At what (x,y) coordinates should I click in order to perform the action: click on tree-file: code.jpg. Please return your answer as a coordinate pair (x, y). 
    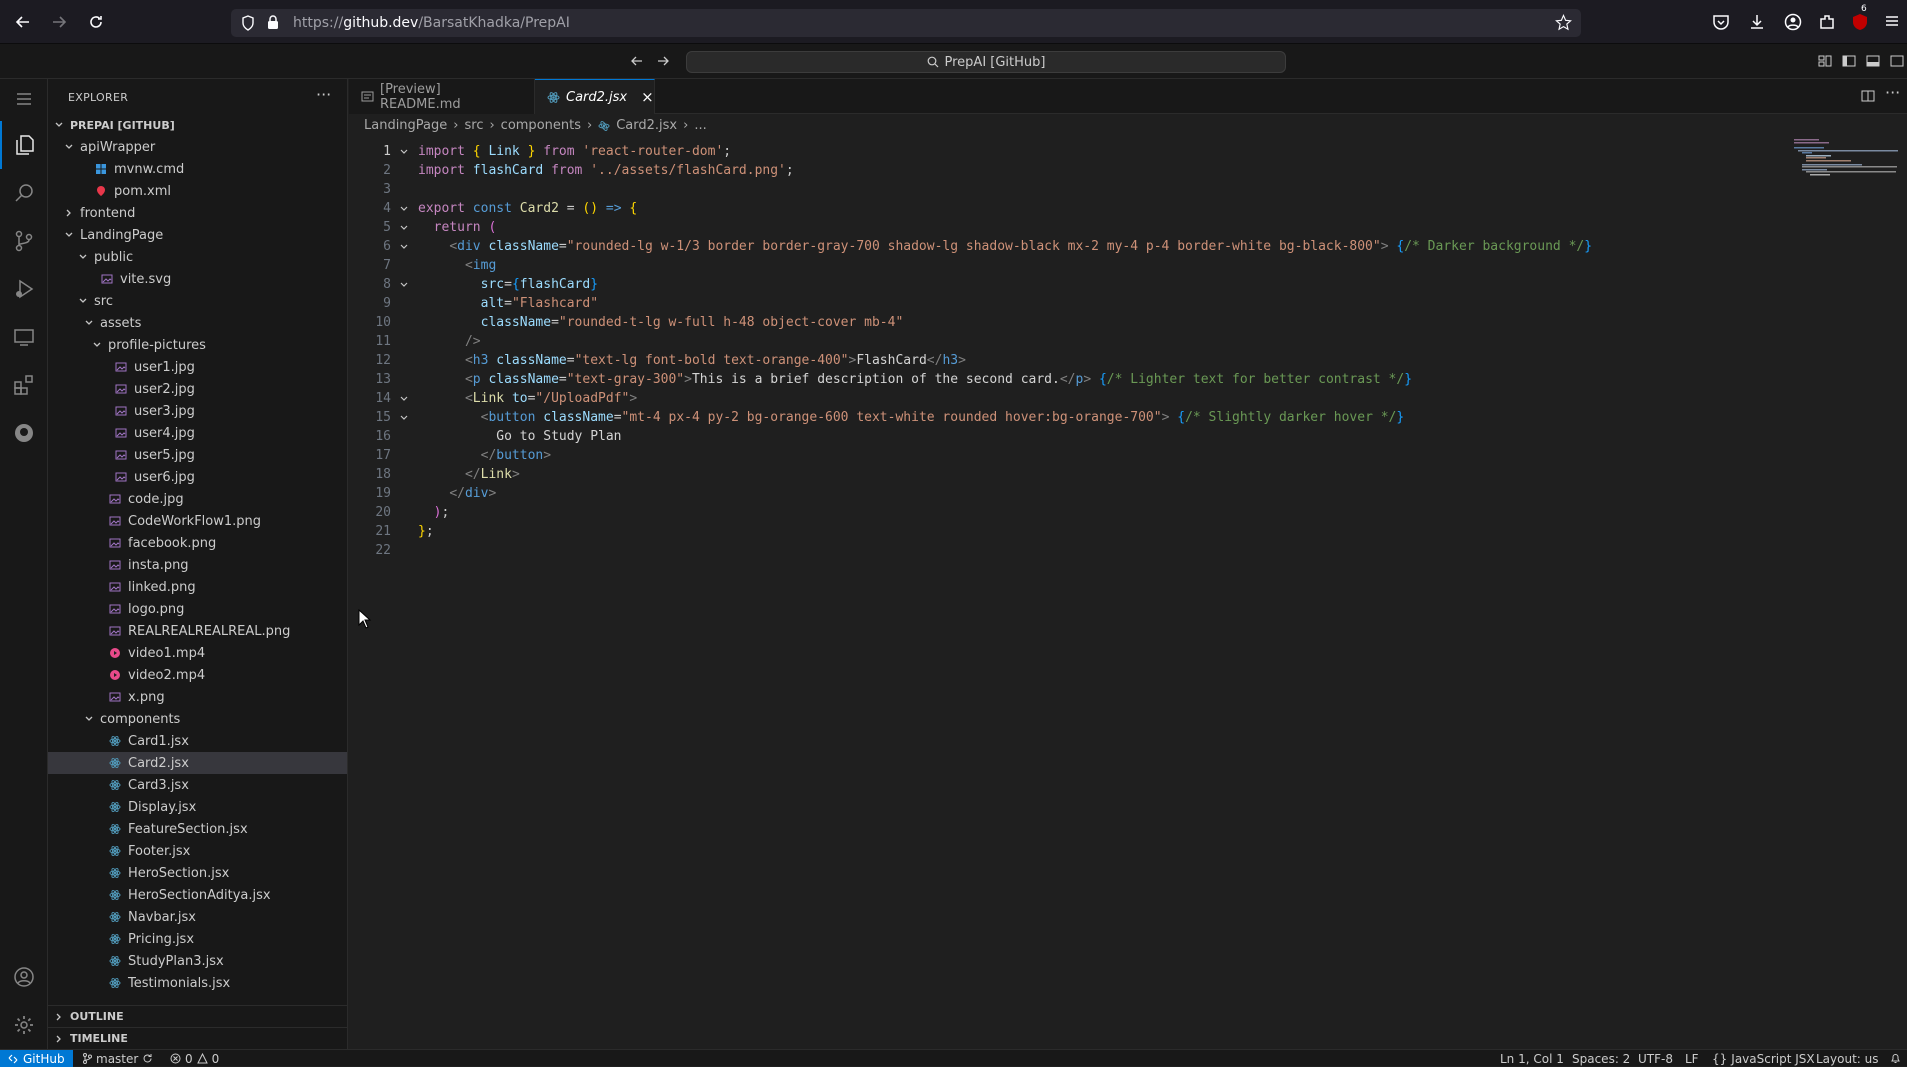
    Looking at the image, I should click on (197, 499).